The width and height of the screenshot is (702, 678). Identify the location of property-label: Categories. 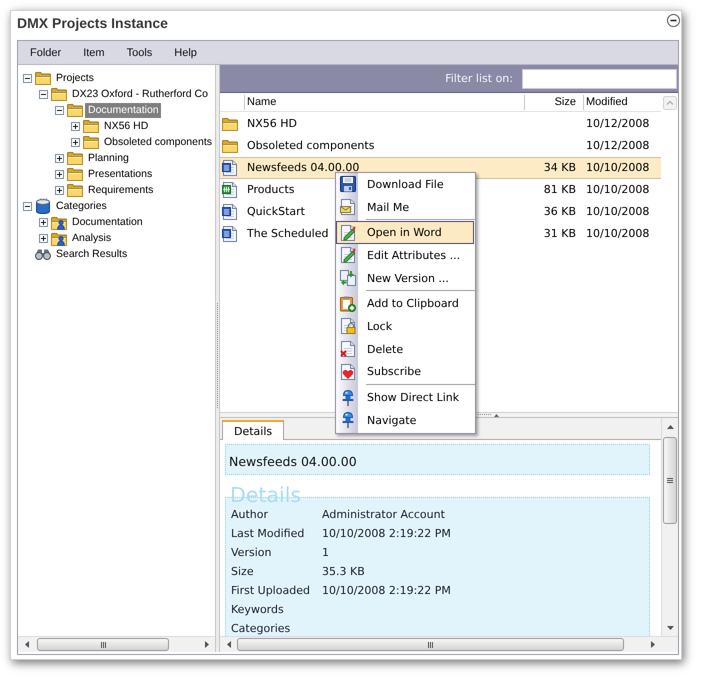
(261, 629).